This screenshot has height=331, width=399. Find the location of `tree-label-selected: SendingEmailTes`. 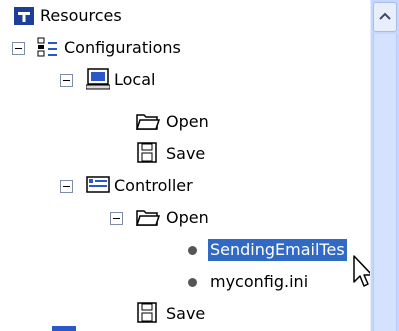

tree-label-selected: SendingEmailTes is located at coordinates (277, 250).